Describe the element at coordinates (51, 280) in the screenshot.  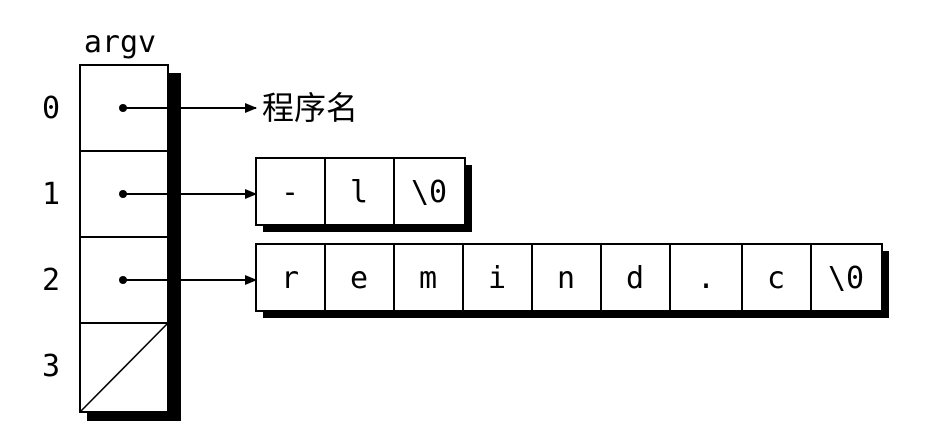
I see `index-label-2: 2` at that location.